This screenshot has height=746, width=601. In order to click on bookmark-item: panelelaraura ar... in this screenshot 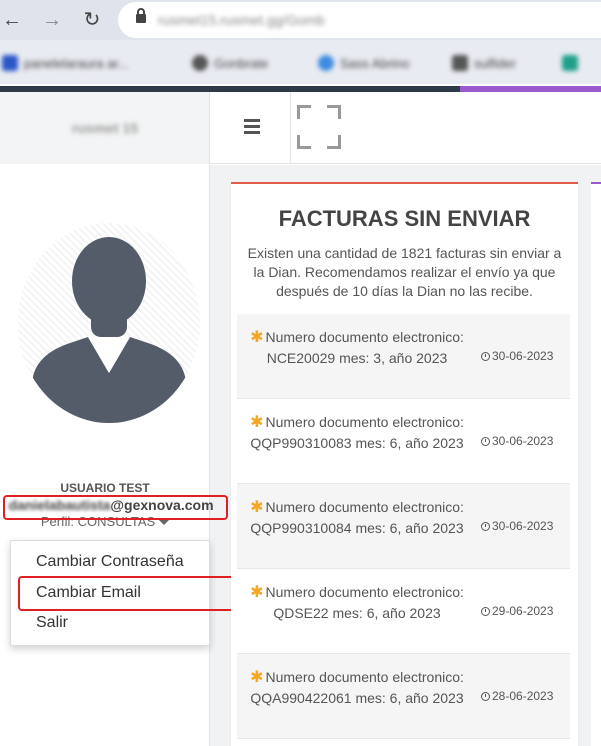, I will do `click(65, 63)`.